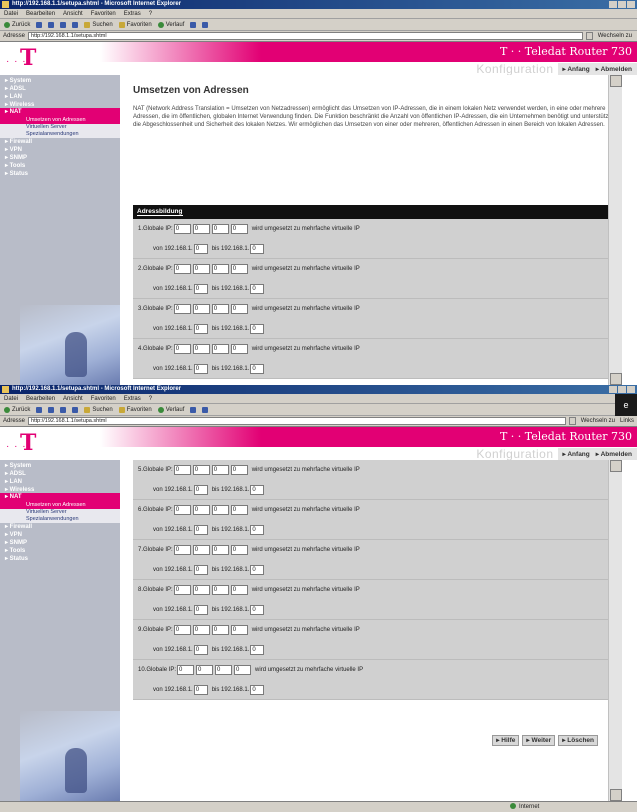 This screenshot has width=637, height=812. I want to click on sidebar-item-lan: ▸ LAN, so click(60, 482).